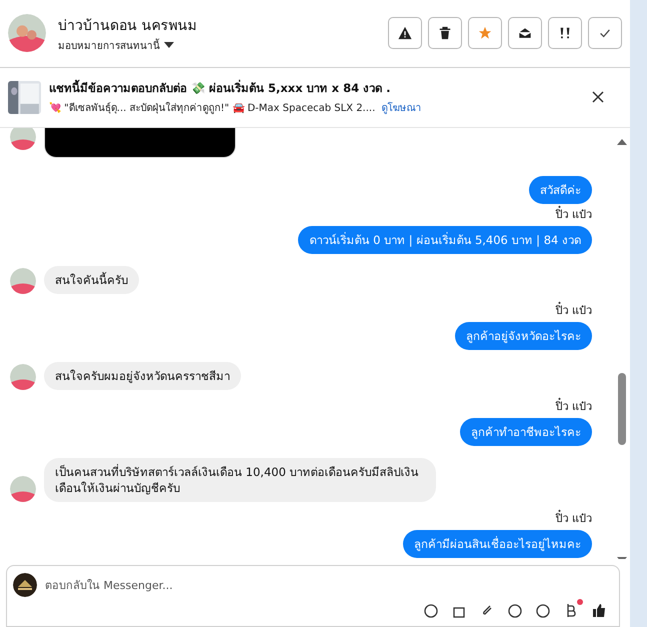 The height and width of the screenshot is (627, 647). I want to click on warning-button, so click(405, 33).